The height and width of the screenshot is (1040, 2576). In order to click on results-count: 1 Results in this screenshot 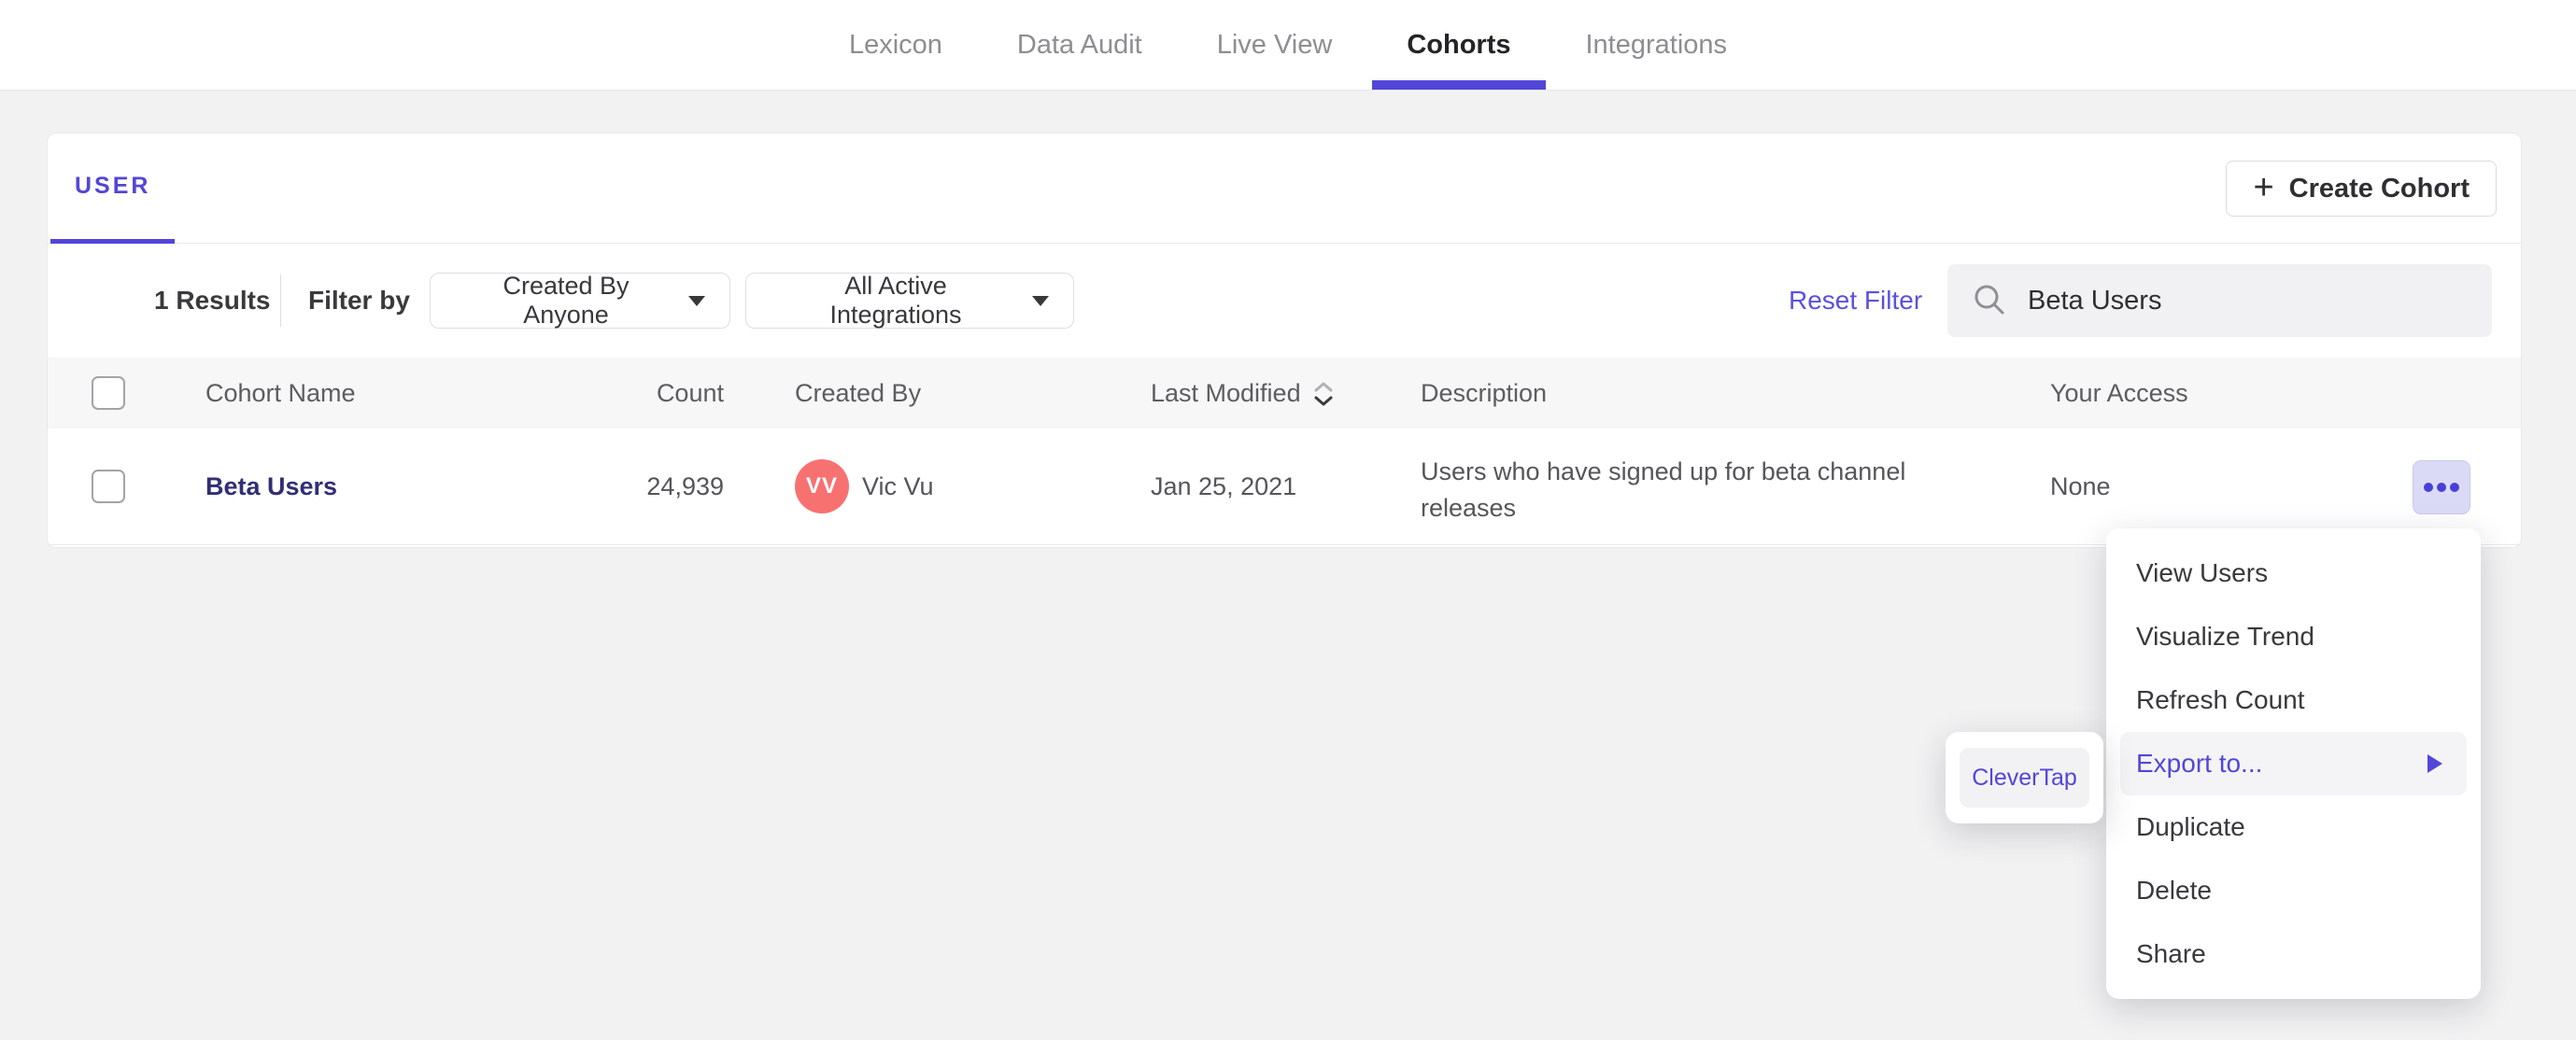, I will do `click(213, 300)`.